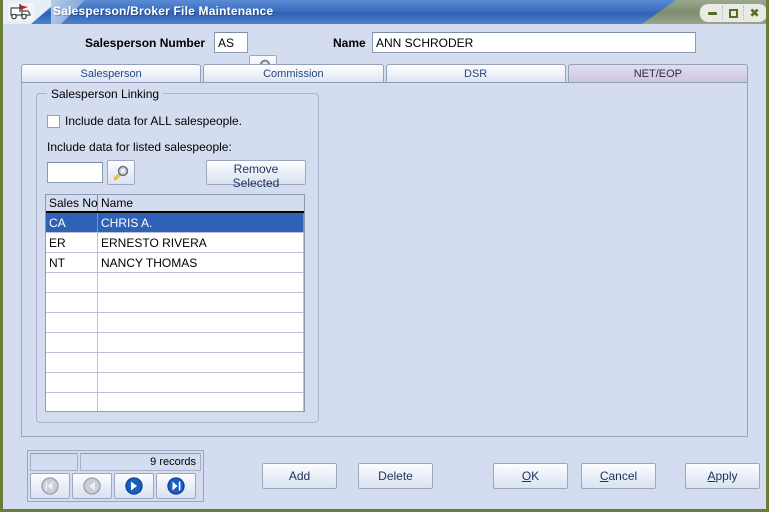  Describe the element at coordinates (534, 42) in the screenshot. I see `name-input` at that location.